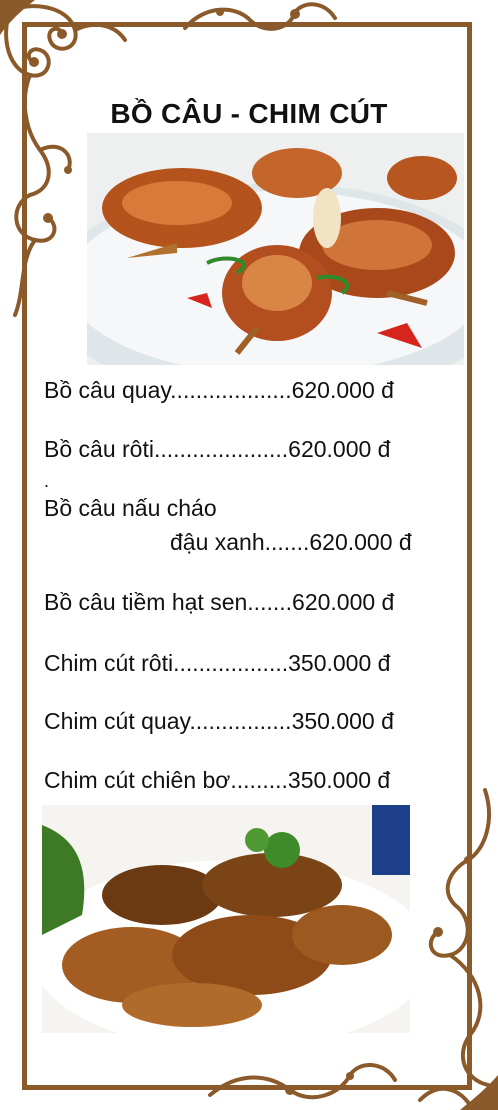 The width and height of the screenshot is (498, 1110). Describe the element at coordinates (260, 16) in the screenshot. I see `top-right-ornament` at that location.